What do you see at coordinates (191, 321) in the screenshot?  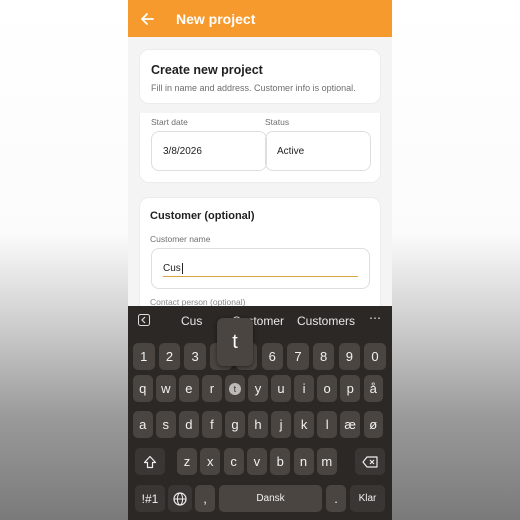 I see `suggestion-1: Cus` at bounding box center [191, 321].